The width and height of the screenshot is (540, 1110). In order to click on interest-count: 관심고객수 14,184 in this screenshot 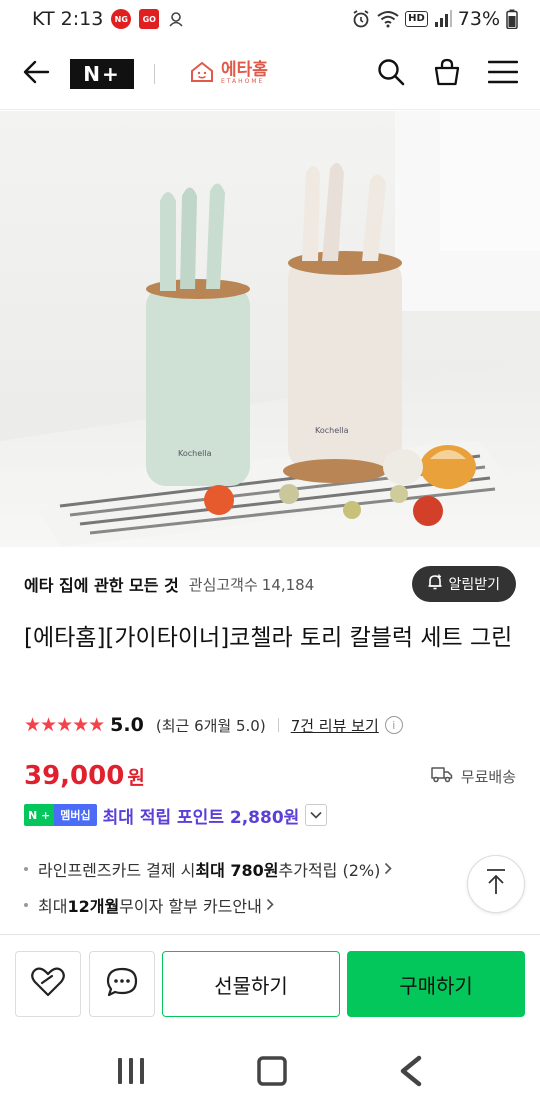, I will do `click(252, 584)`.